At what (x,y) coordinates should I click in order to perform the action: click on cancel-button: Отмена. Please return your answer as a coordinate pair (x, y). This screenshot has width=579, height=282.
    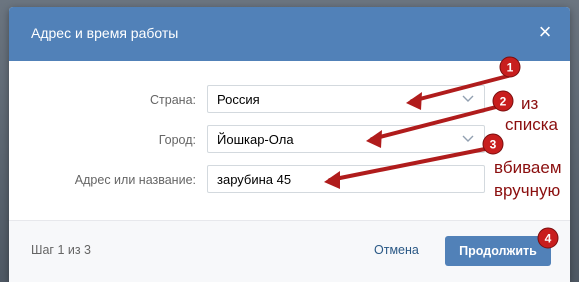
    Looking at the image, I should click on (396, 250).